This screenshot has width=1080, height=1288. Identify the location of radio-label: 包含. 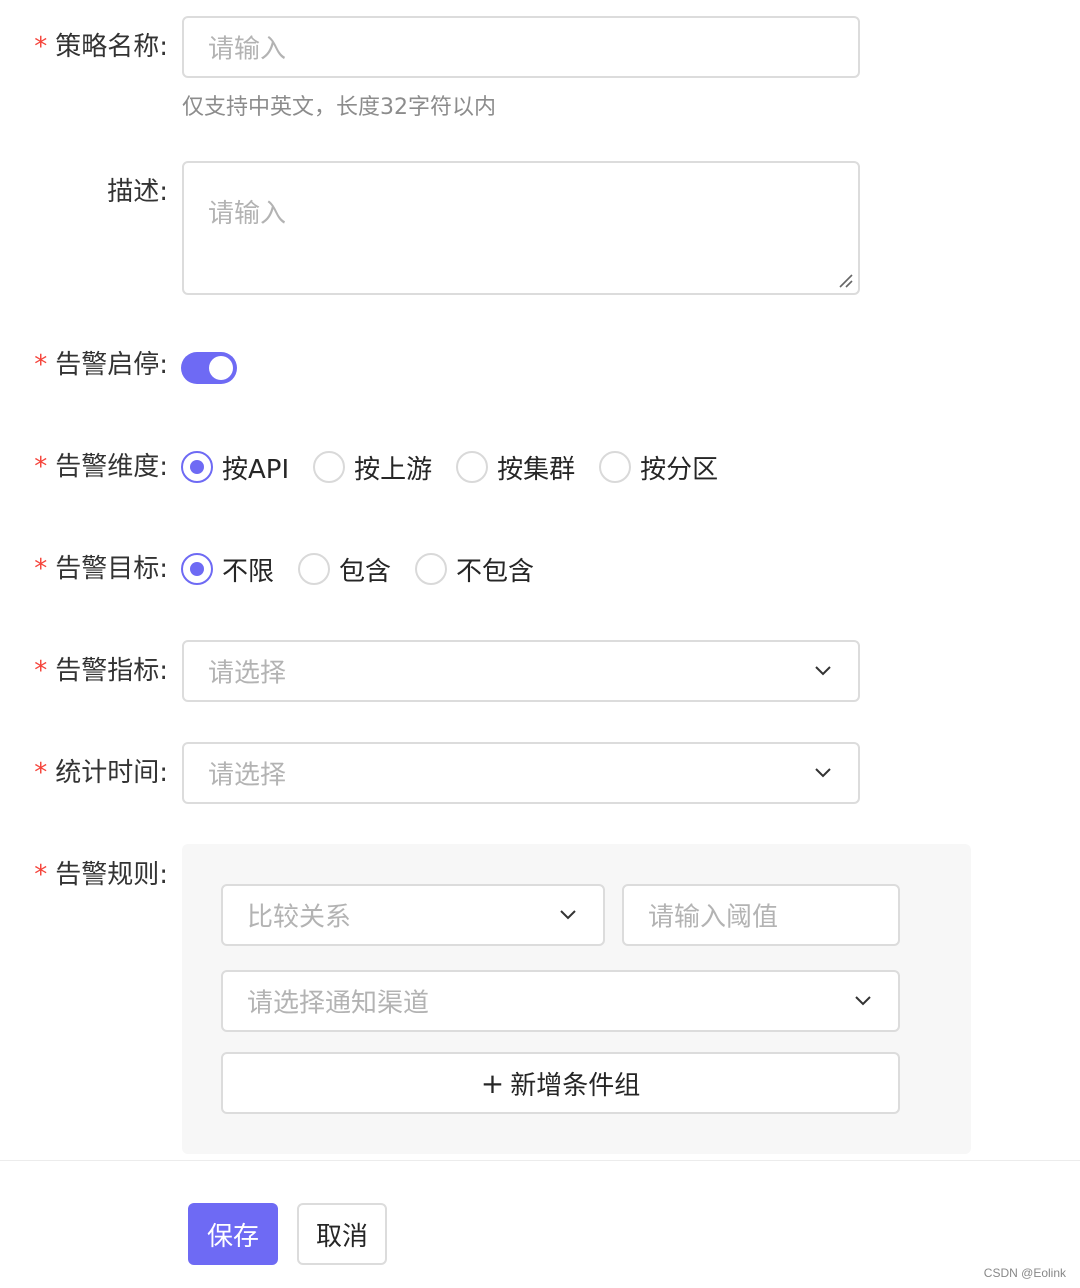
(365, 571).